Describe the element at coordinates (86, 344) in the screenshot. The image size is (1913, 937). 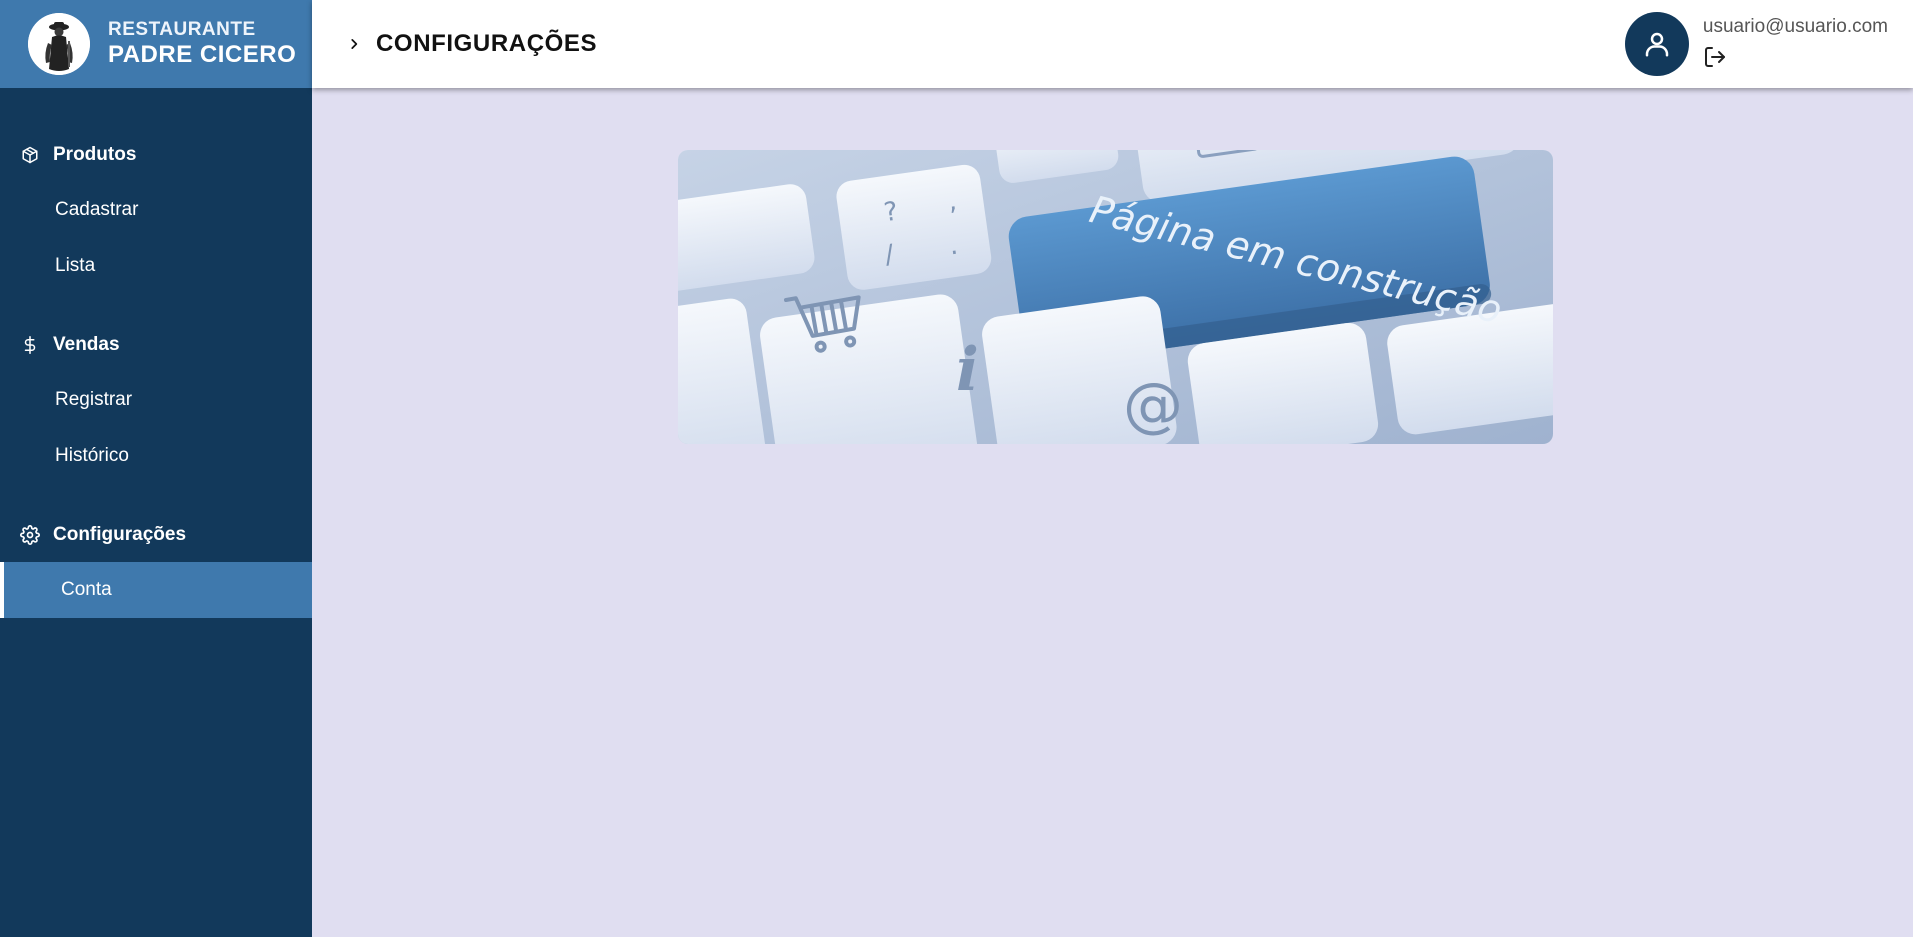
I see `nav-group-label: Vendas` at that location.